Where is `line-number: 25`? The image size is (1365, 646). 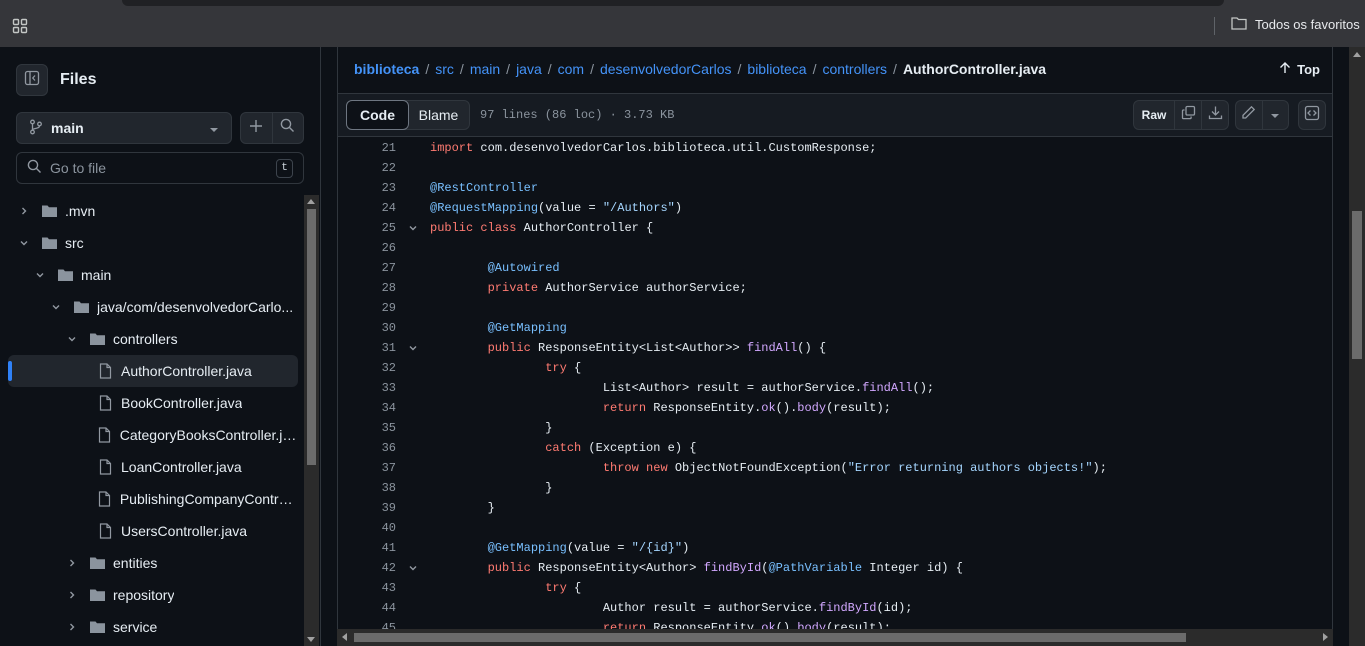 line-number: 25 is located at coordinates (367, 228).